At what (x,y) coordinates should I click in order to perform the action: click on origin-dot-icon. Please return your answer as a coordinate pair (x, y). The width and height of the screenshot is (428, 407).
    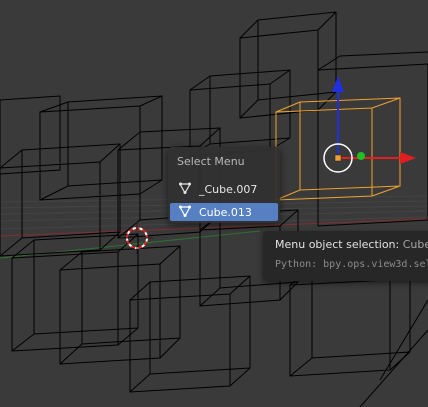
    Looking at the image, I should click on (338, 158).